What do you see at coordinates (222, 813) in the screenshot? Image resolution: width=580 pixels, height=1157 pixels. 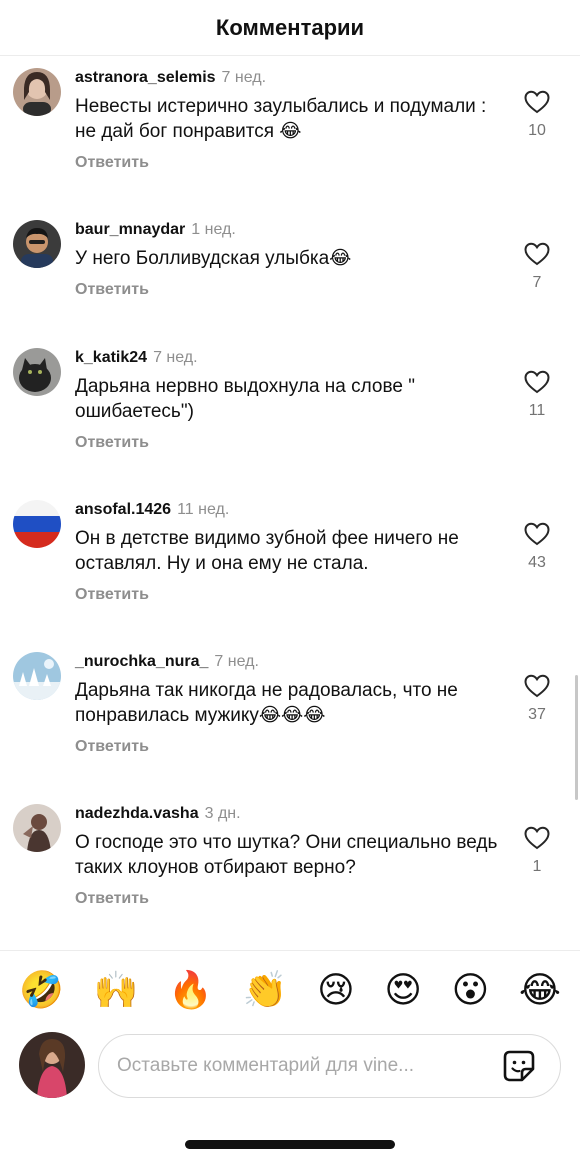 I see `comment-time: 3 дн.` at bounding box center [222, 813].